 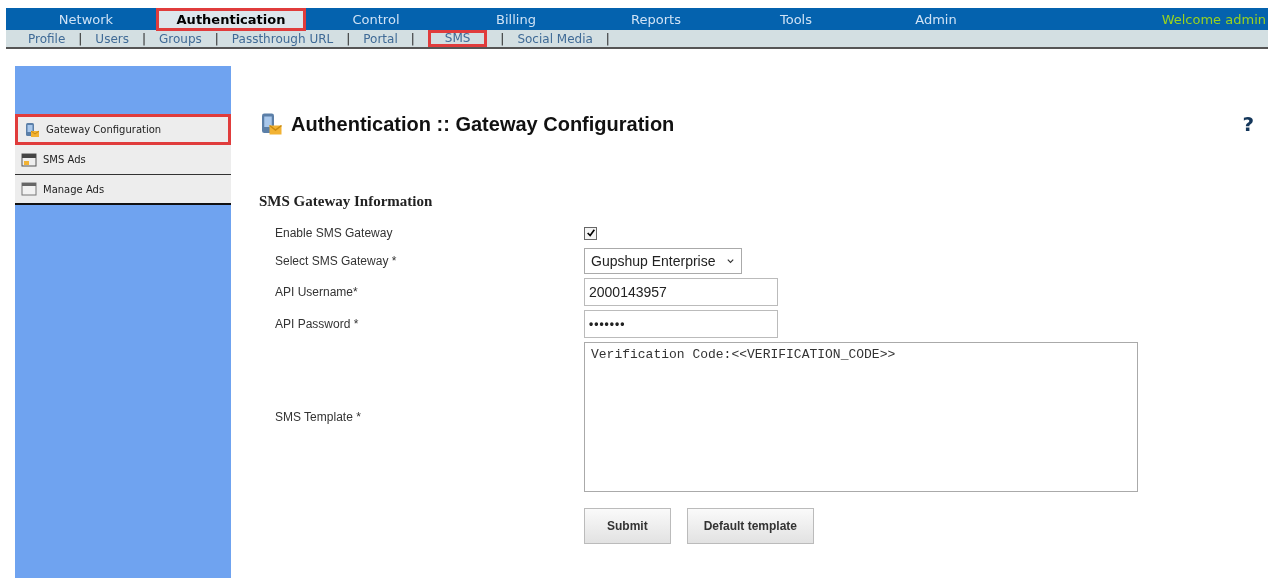 What do you see at coordinates (457, 38) in the screenshot?
I see `sub-nav-link: SMS` at bounding box center [457, 38].